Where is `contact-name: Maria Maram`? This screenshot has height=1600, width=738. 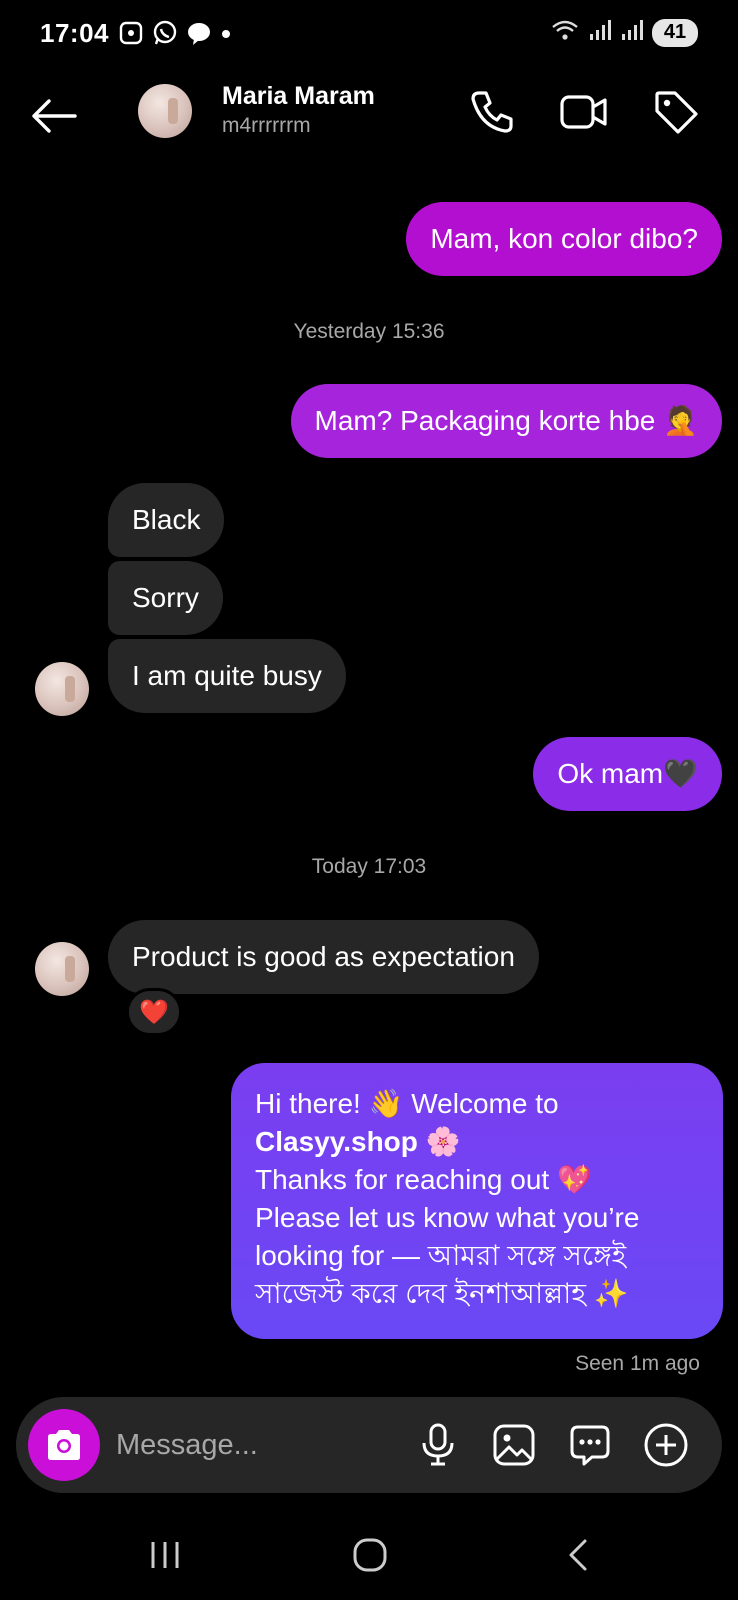
contact-name: Maria Maram is located at coordinates (298, 96).